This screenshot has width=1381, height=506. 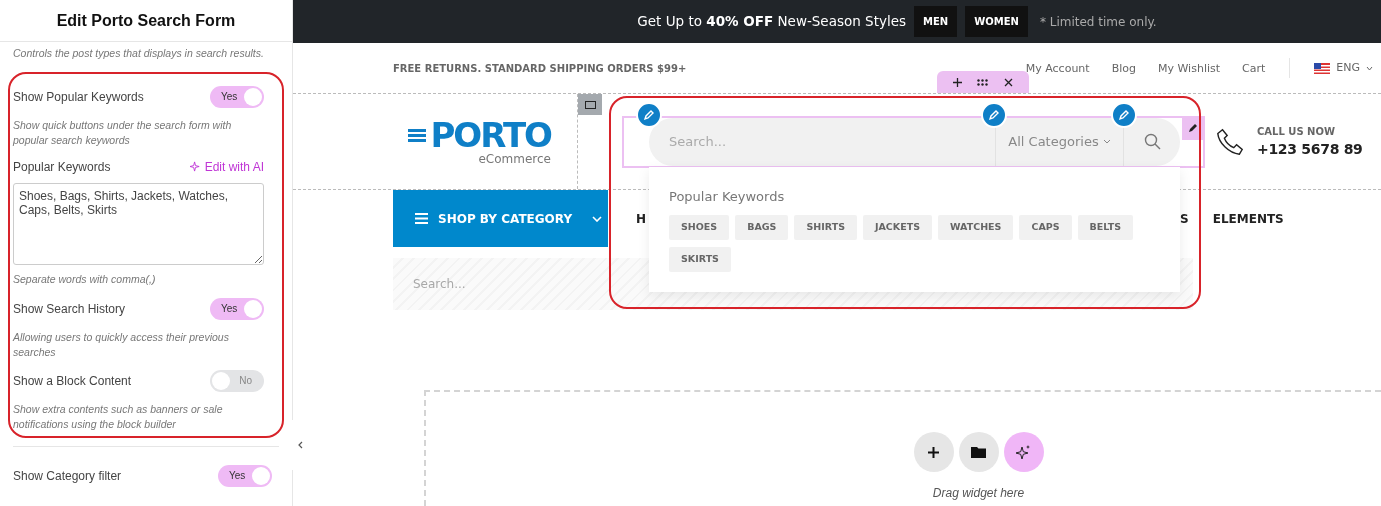 I want to click on setting-hint: Allowing users to quickly access their previous searches, so click(x=121, y=344).